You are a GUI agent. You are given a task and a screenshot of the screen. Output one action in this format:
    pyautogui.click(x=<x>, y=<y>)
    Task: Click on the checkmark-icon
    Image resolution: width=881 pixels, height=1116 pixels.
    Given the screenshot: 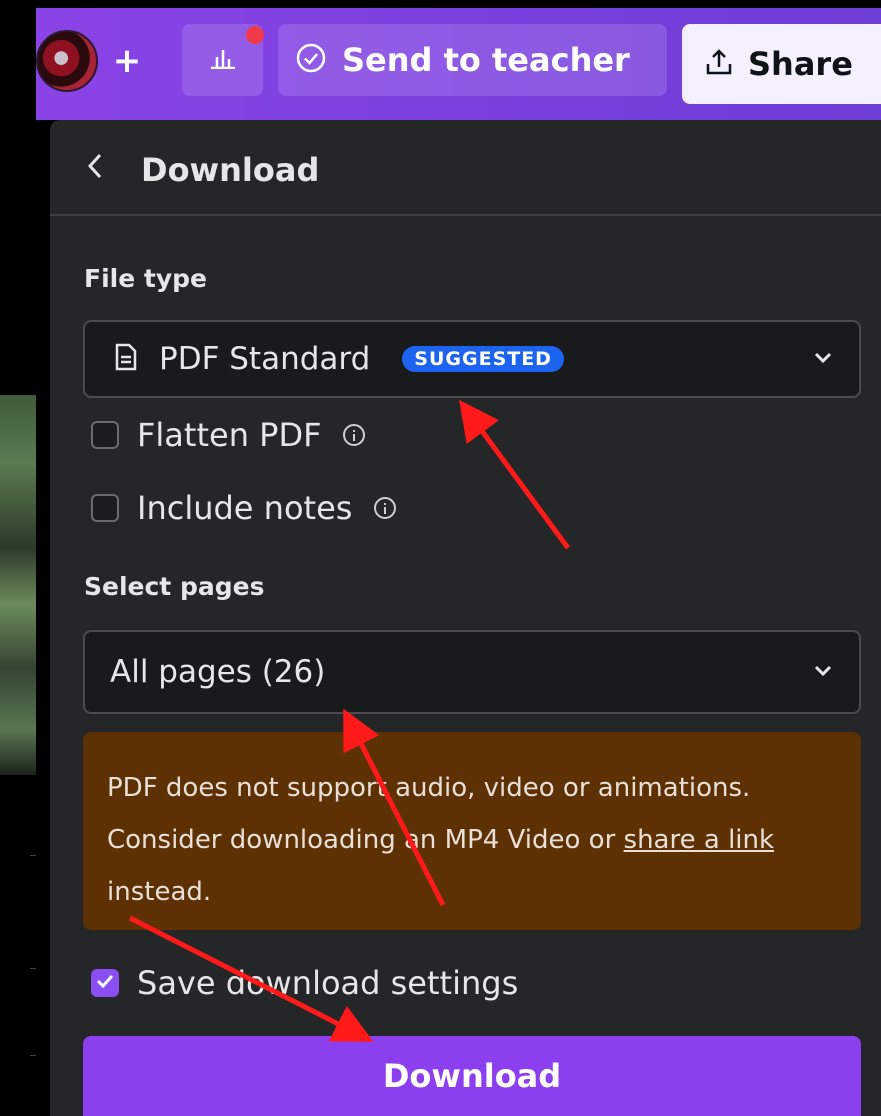 What is the action you would take?
    pyautogui.click(x=105, y=983)
    